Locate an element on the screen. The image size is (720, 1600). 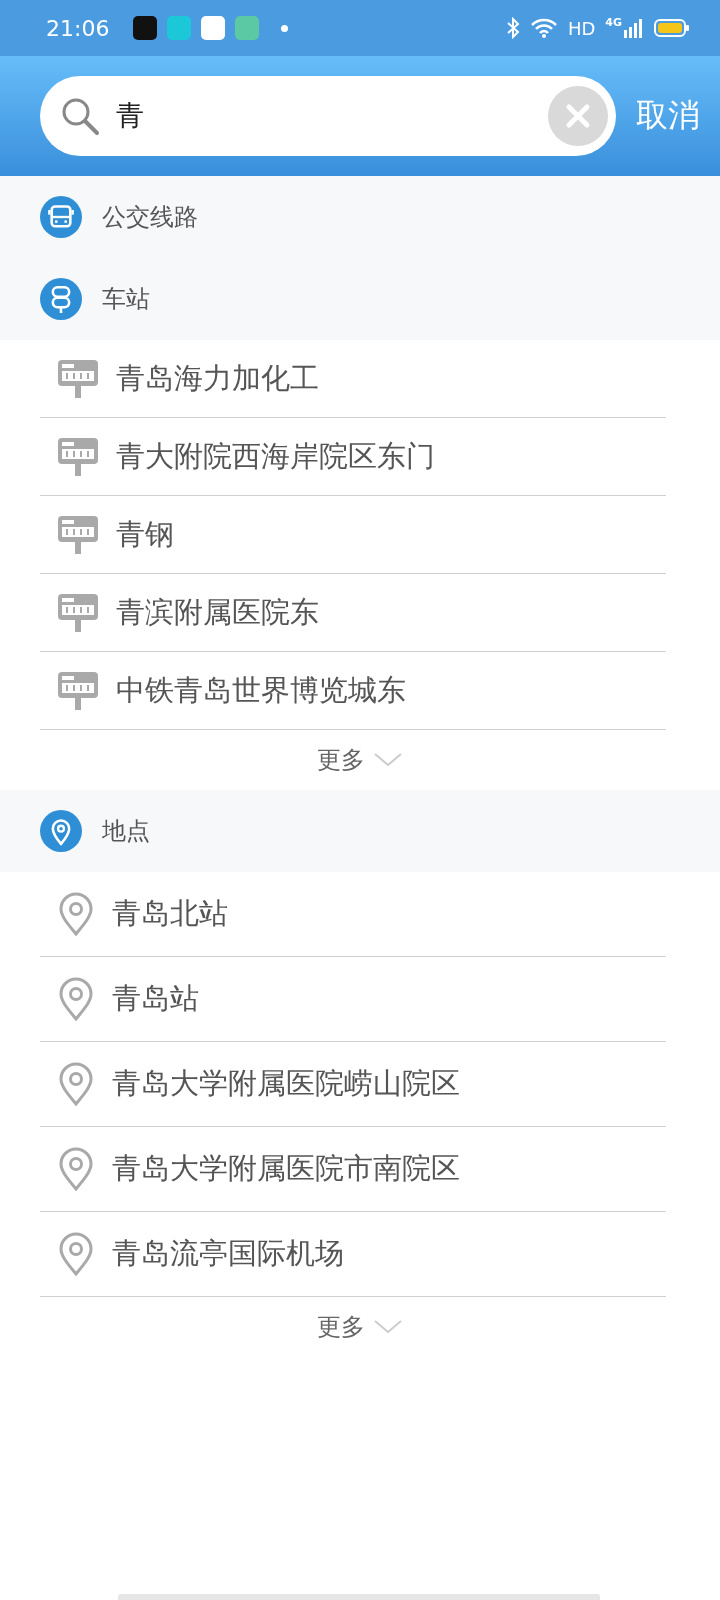
category-title: 车站 is located at coordinates (126, 299).